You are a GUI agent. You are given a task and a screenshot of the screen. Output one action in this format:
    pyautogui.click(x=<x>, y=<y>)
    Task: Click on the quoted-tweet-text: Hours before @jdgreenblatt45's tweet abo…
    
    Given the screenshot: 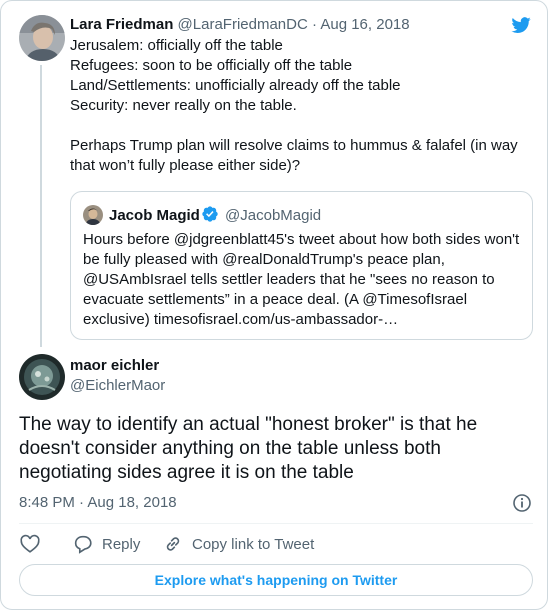 What is the action you would take?
    pyautogui.click(x=301, y=279)
    